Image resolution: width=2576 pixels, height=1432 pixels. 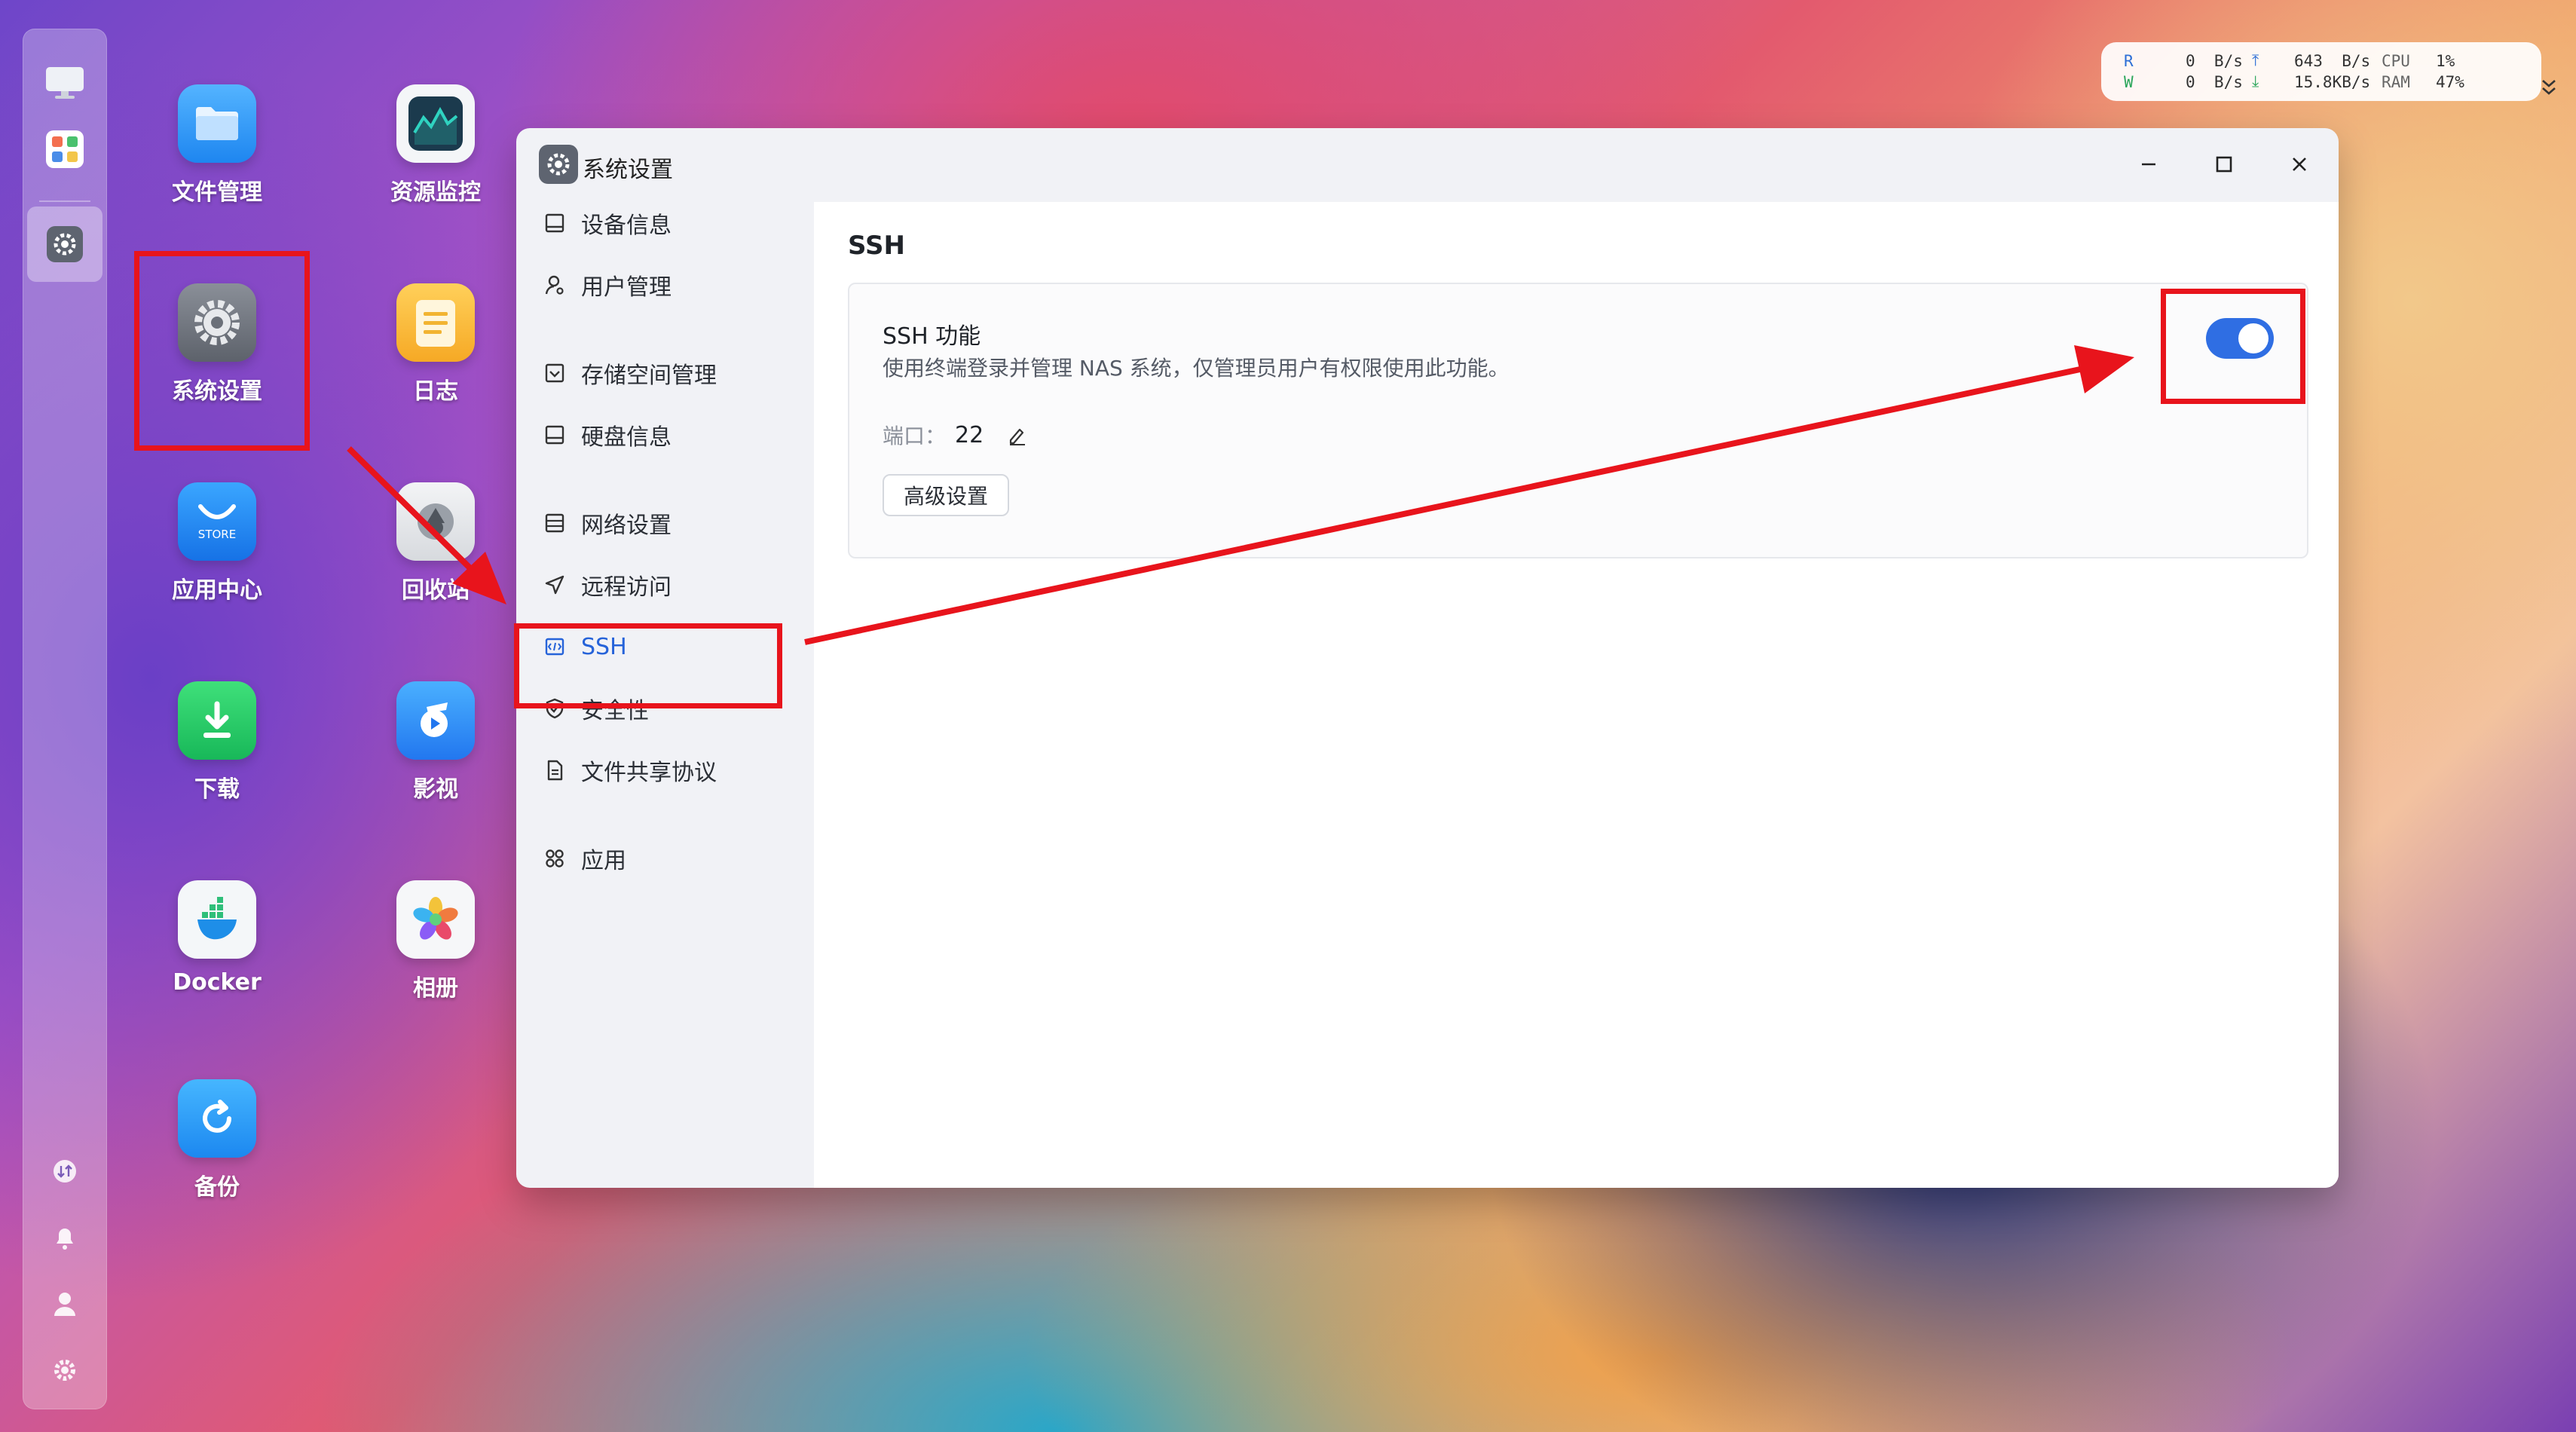 What do you see at coordinates (2255, 81) in the screenshot?
I see `download-arrow-icon: ⤓` at bounding box center [2255, 81].